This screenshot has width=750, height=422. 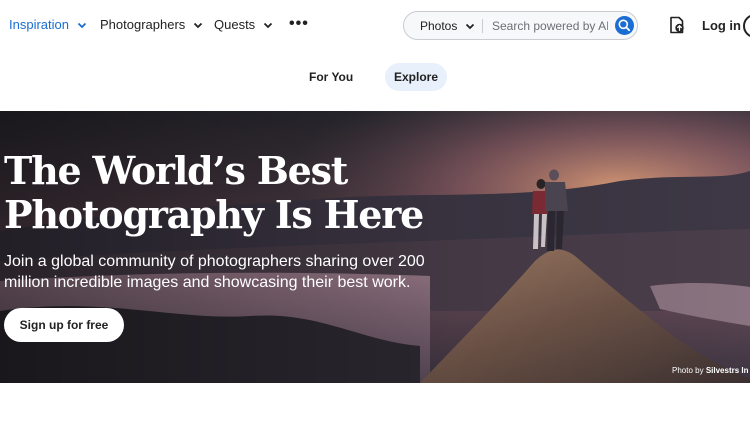 I want to click on photo-credit-prefix: Photo by, so click(x=688, y=370).